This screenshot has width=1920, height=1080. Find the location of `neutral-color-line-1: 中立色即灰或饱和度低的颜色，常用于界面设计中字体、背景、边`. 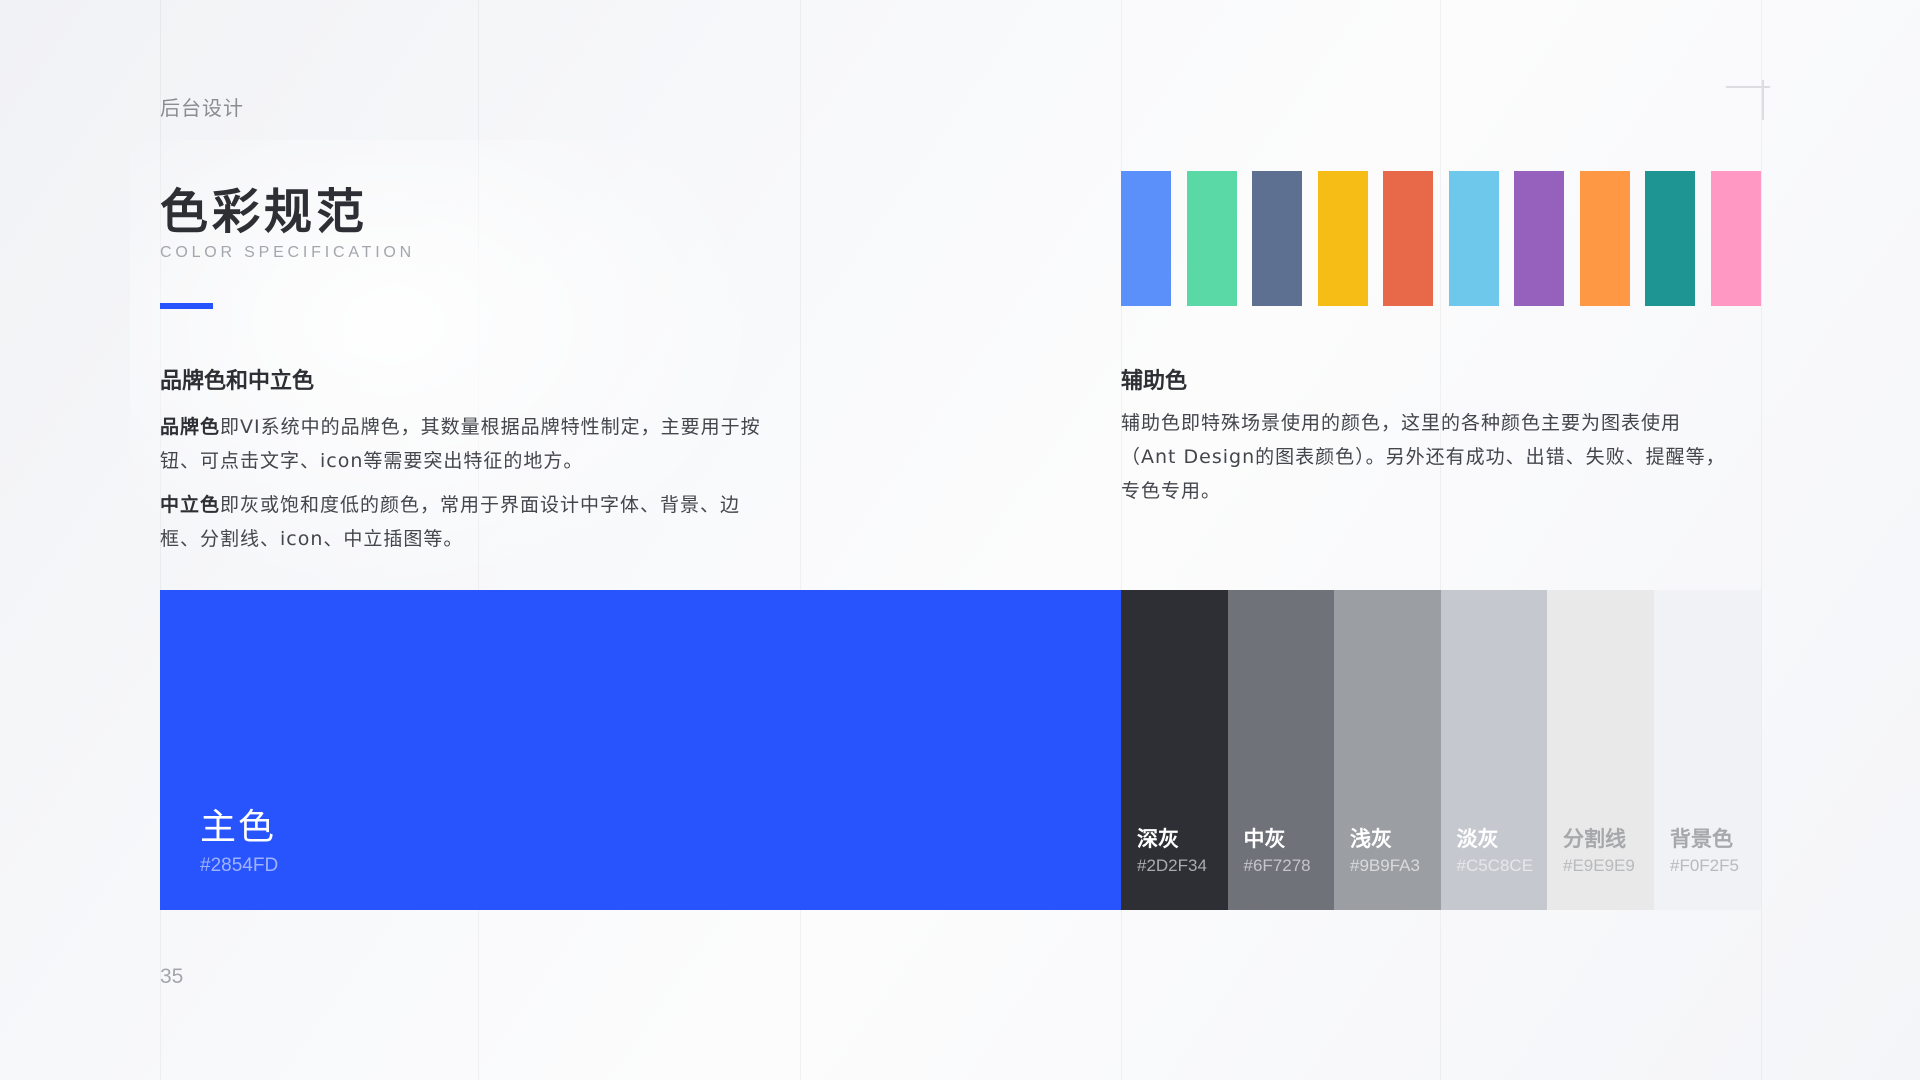

neutral-color-line-1: 中立色即灰或饱和度低的颜色，常用于界面设计中字体、背景、边 is located at coordinates (450, 505).